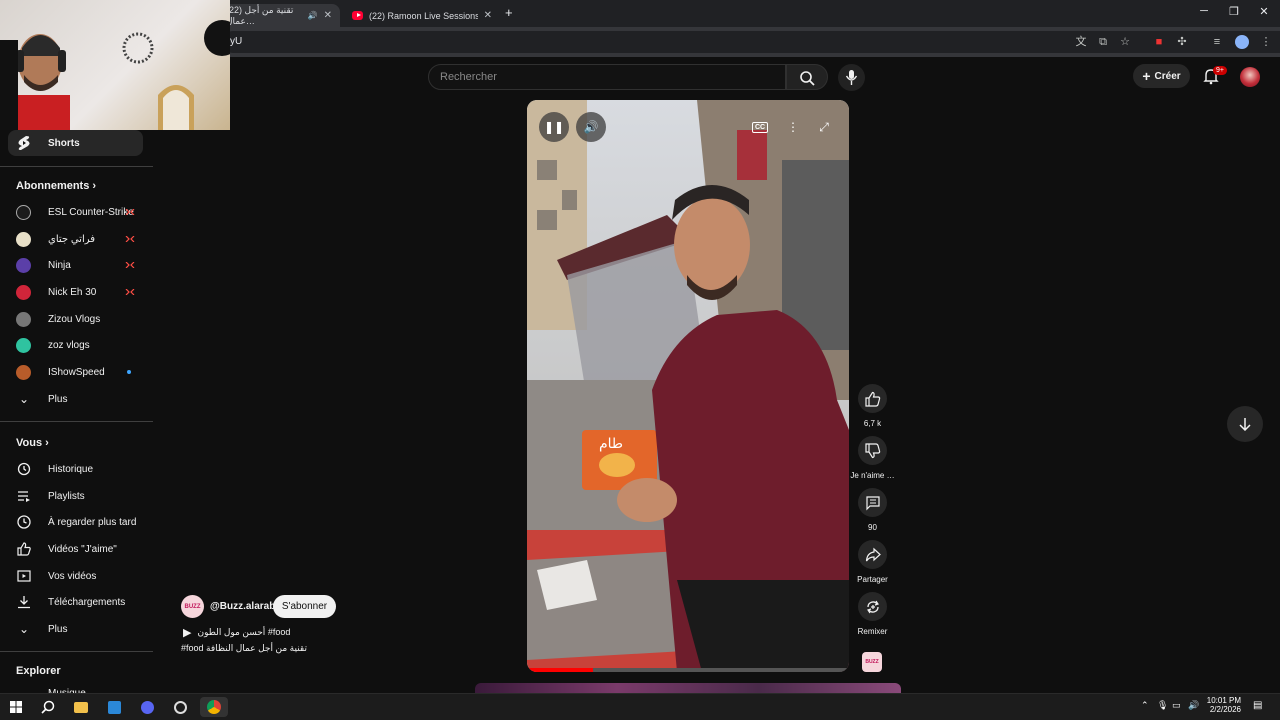 Image resolution: width=1280 pixels, height=720 pixels. Describe the element at coordinates (1266, 42) in the screenshot. I see `chrome-menu-icon: ⋮` at that location.